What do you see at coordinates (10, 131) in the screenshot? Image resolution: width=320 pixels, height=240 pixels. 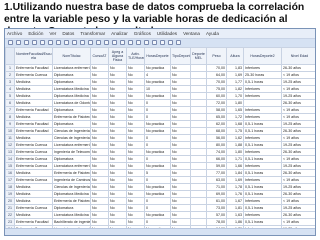 I see `row-number: 10` at bounding box center [10, 131].